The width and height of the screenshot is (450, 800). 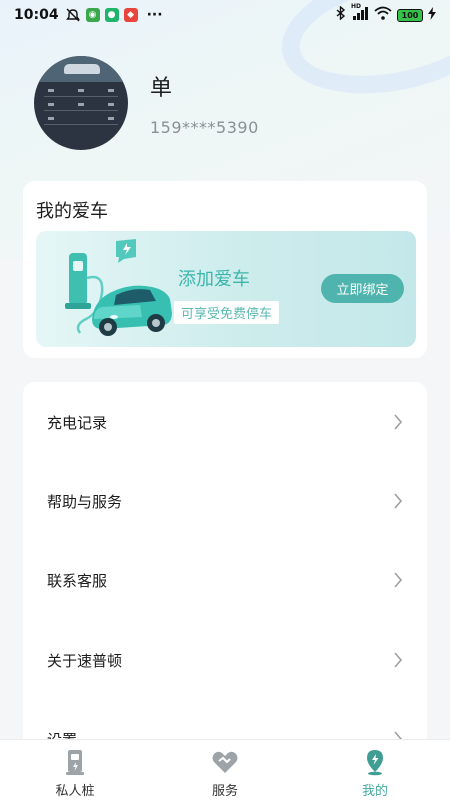 What do you see at coordinates (341, 14) in the screenshot?
I see `bluetooth-icon` at bounding box center [341, 14].